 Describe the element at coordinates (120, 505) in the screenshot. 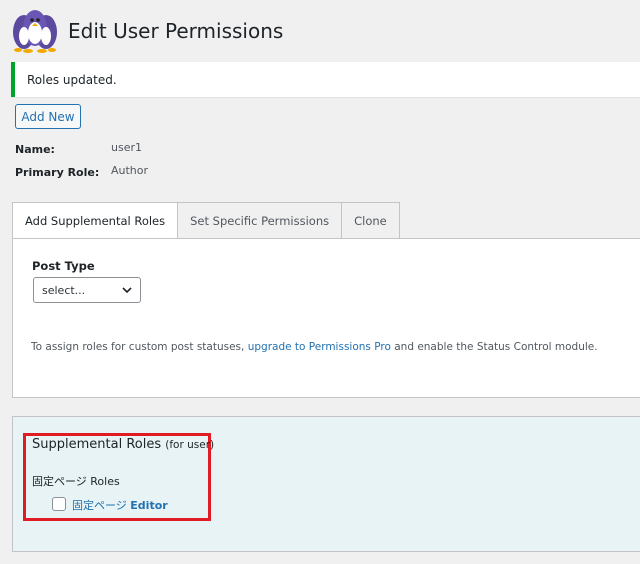

I see `editor-role-label: 固定ページ Editor` at that location.